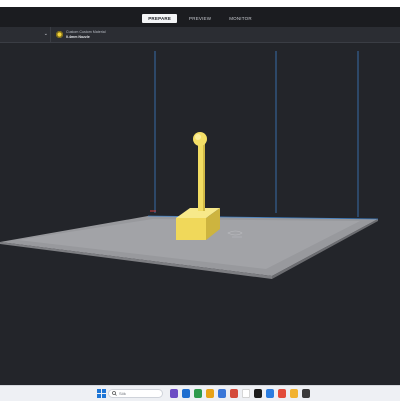 This screenshot has width=400, height=401. What do you see at coordinates (160, 18) in the screenshot?
I see `tab-prepare: PREPARE` at bounding box center [160, 18].